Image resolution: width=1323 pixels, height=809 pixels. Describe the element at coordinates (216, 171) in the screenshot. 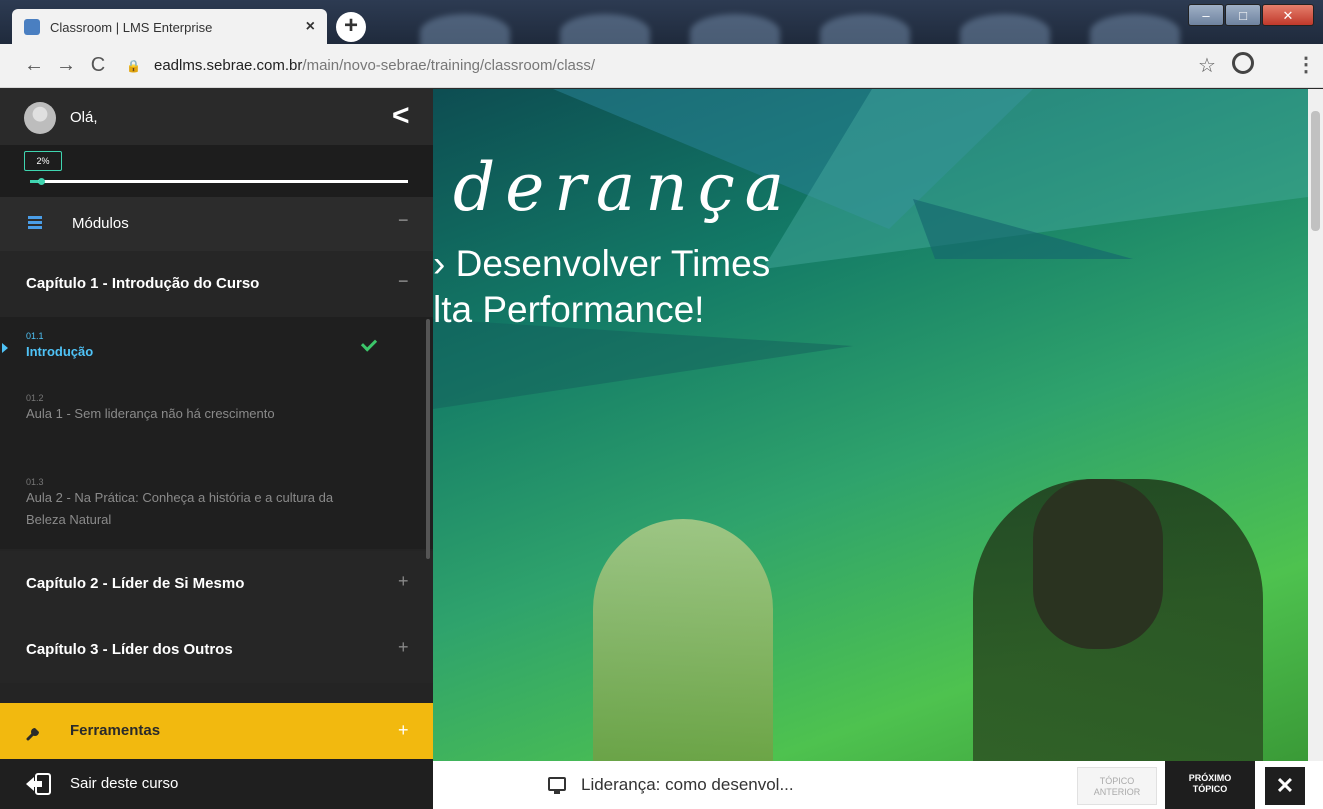

I see `course-progress: 2%` at that location.